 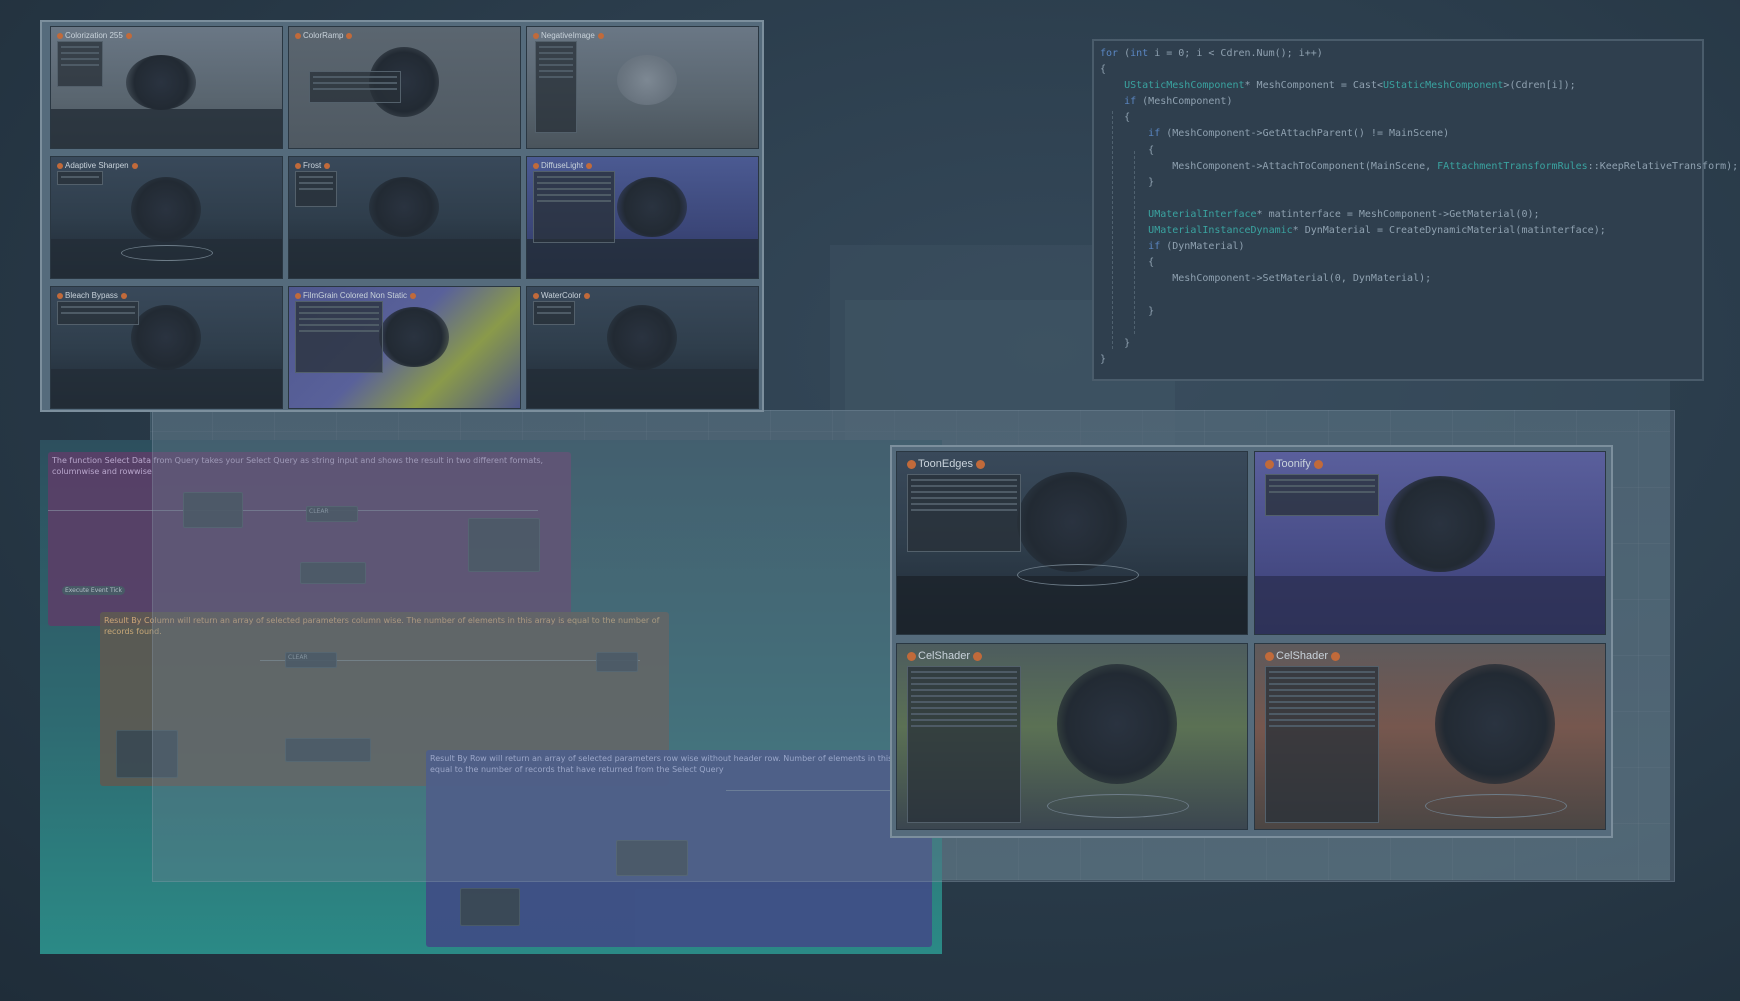 I want to click on thumbnail-celshader-green: CelShader, so click(x=1072, y=736).